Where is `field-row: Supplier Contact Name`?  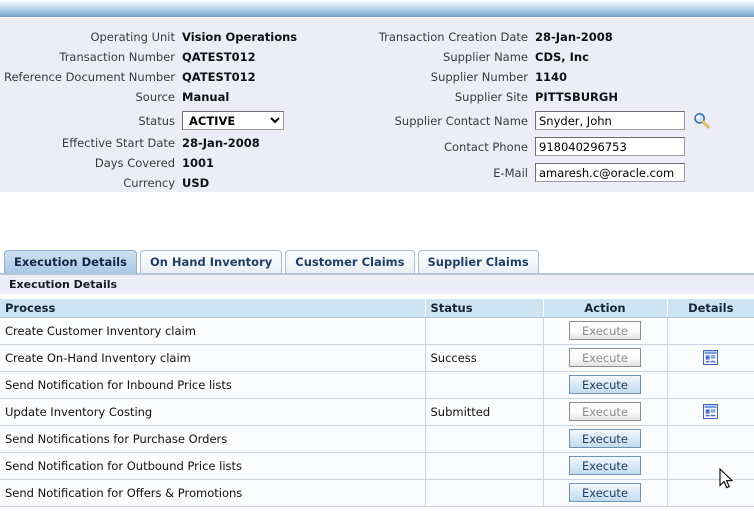
field-row: Supplier Contact Name is located at coordinates (562, 120).